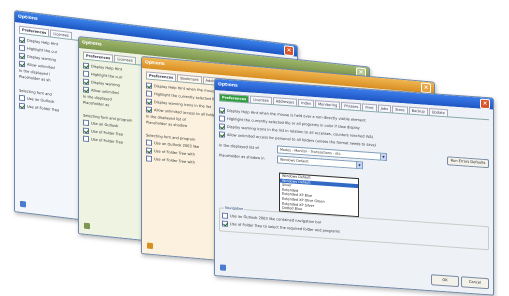  I want to click on group-label: Navigation, so click(234, 208).